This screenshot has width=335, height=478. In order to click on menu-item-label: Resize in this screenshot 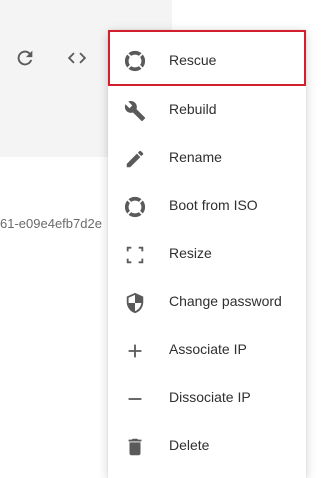, I will do `click(190, 253)`.